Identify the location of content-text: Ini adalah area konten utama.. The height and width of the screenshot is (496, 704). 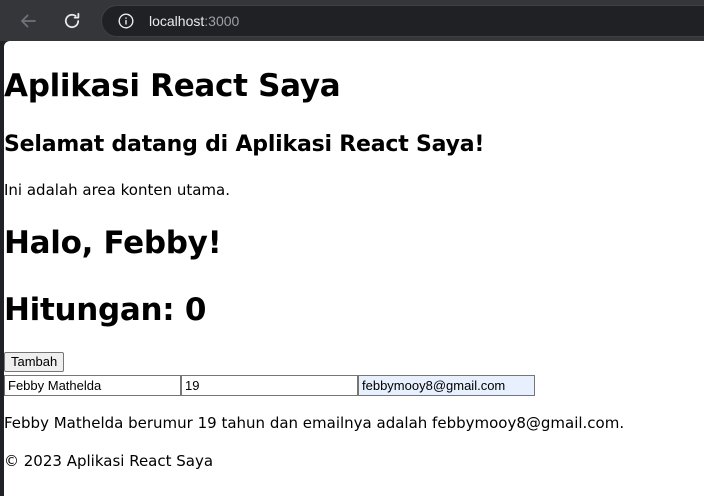
(117, 190).